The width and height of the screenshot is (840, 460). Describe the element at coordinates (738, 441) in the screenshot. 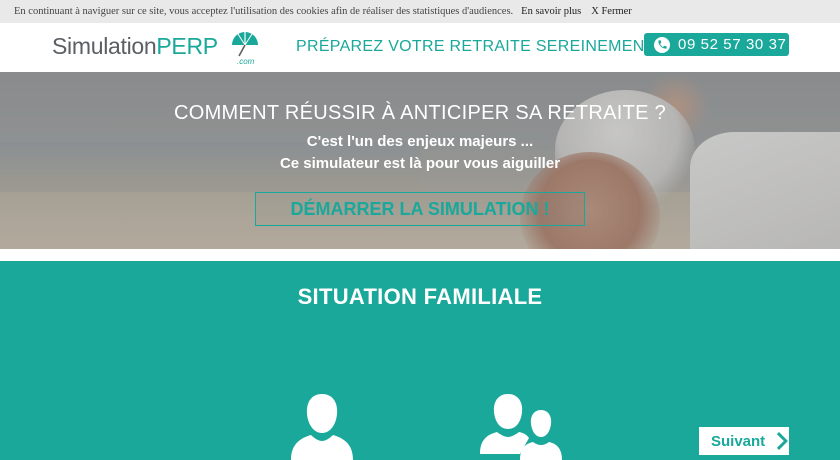

I see `next-button-label: Suivant` at that location.